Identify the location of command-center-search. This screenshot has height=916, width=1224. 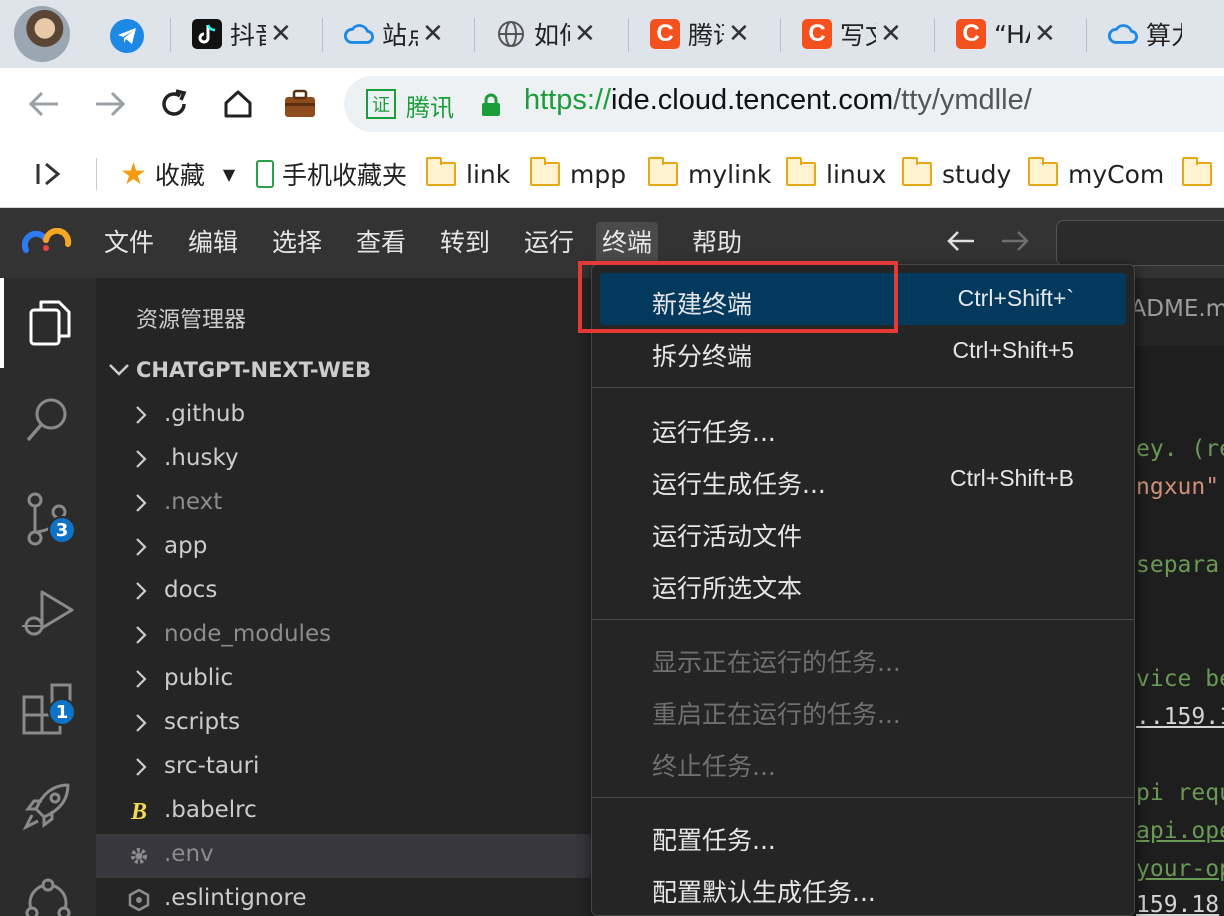
(1140, 243).